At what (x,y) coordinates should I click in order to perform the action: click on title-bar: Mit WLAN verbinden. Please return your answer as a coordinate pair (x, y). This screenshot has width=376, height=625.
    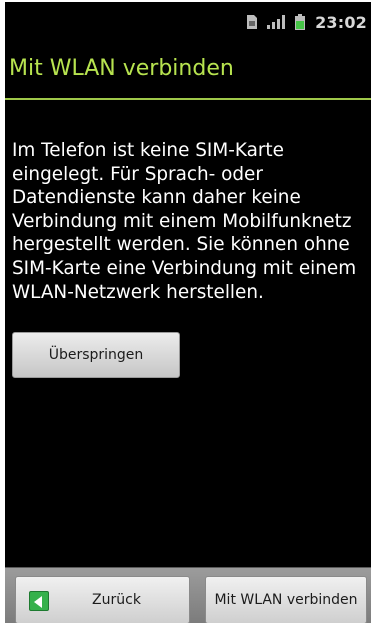
    Looking at the image, I should click on (188, 71).